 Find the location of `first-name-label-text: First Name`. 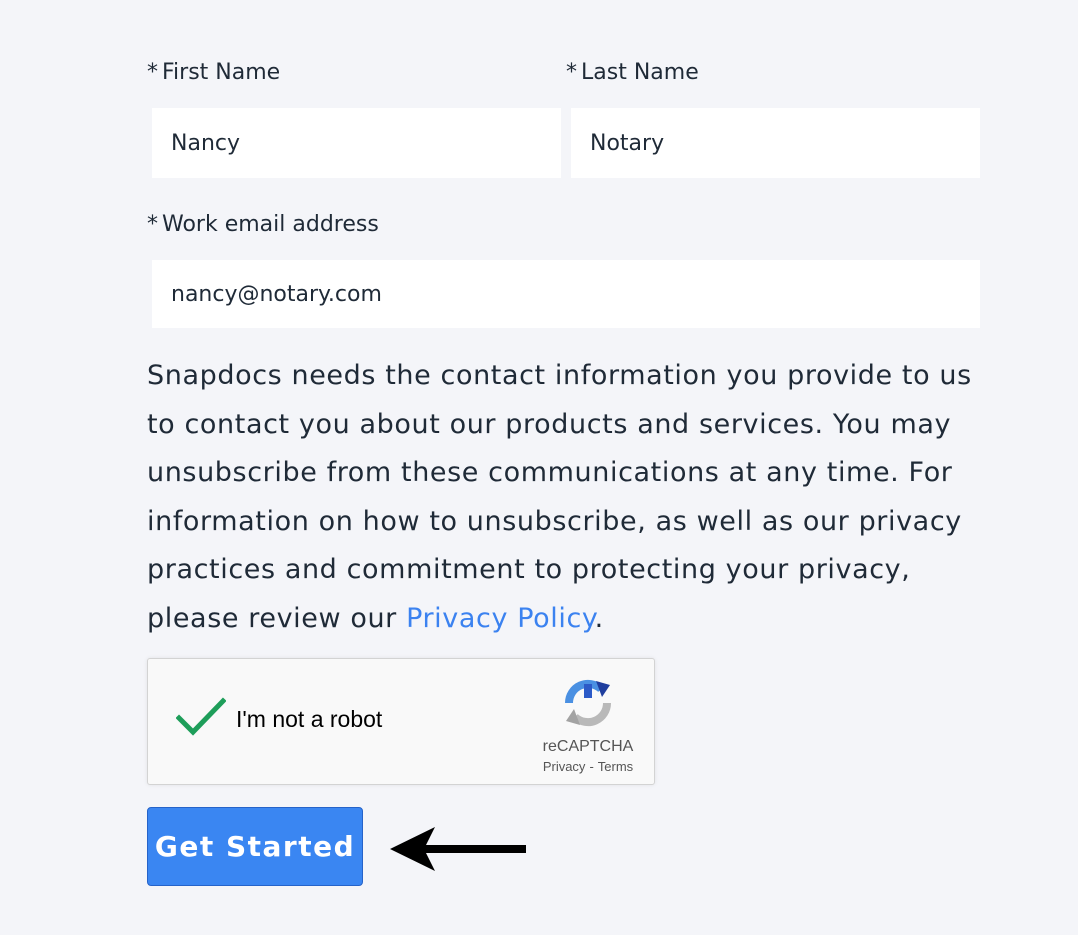

first-name-label-text: First Name is located at coordinates (221, 72).